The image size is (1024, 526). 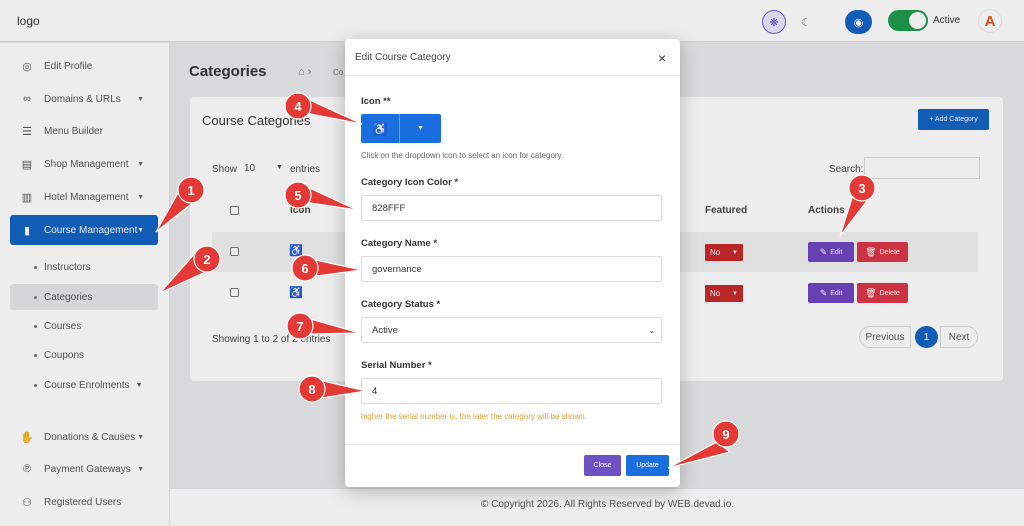 I want to click on category-status-select: Active ⌄, so click(x=511, y=330).